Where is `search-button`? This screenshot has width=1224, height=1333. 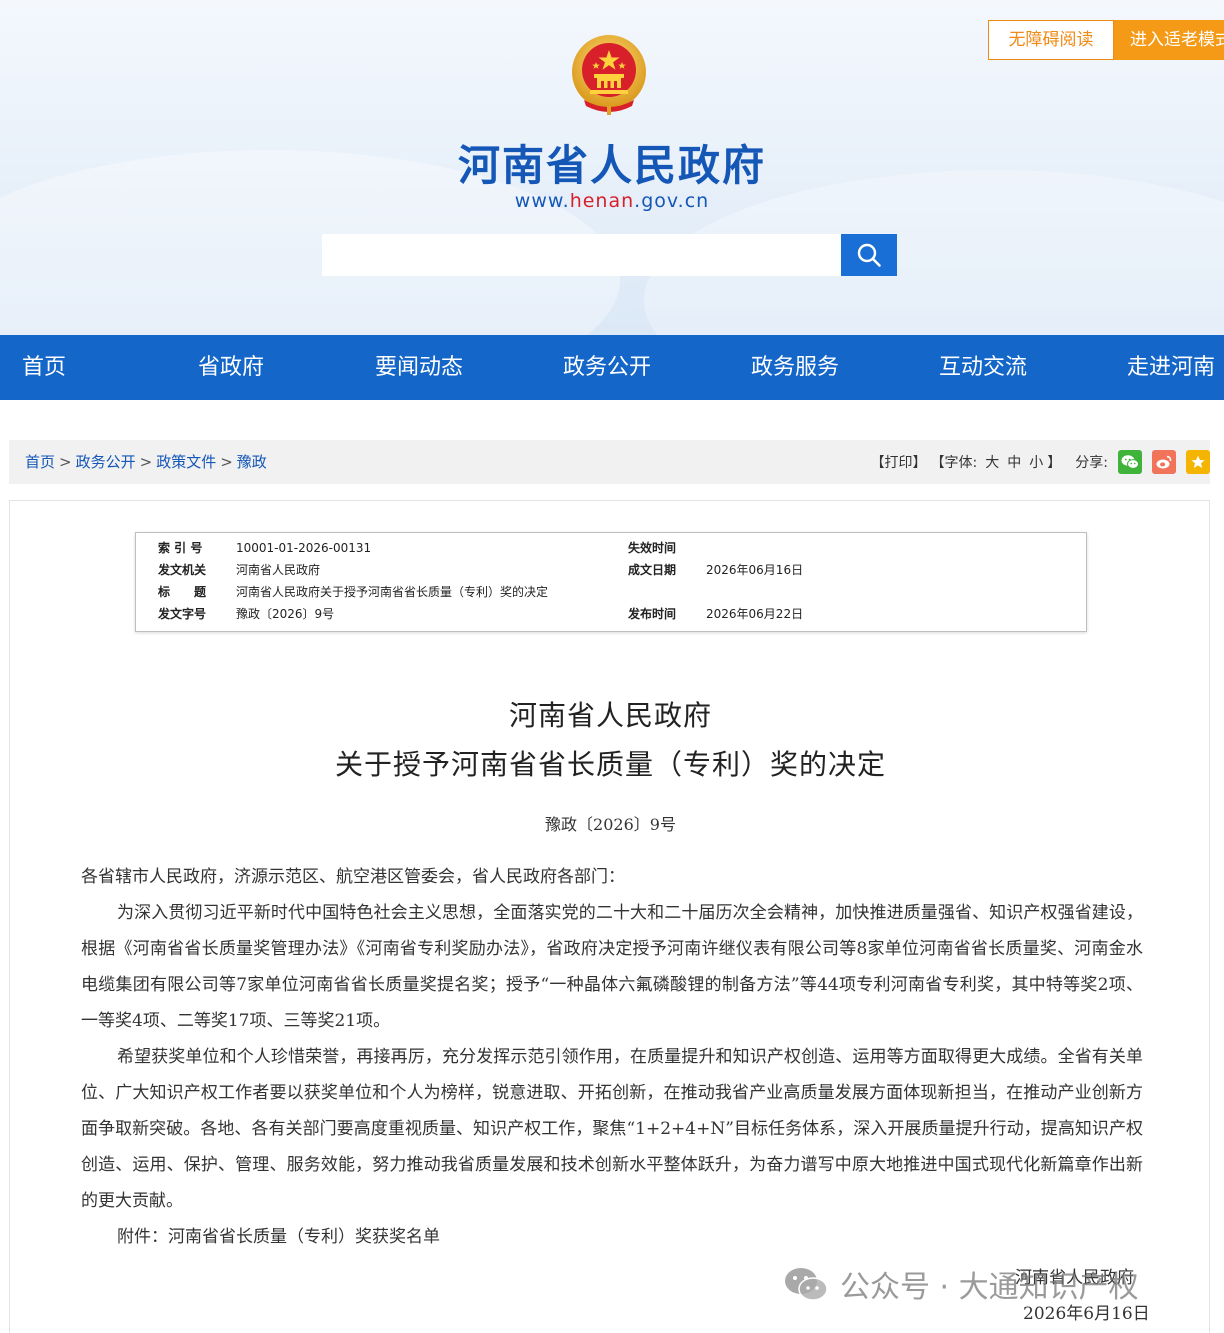
search-button is located at coordinates (869, 255).